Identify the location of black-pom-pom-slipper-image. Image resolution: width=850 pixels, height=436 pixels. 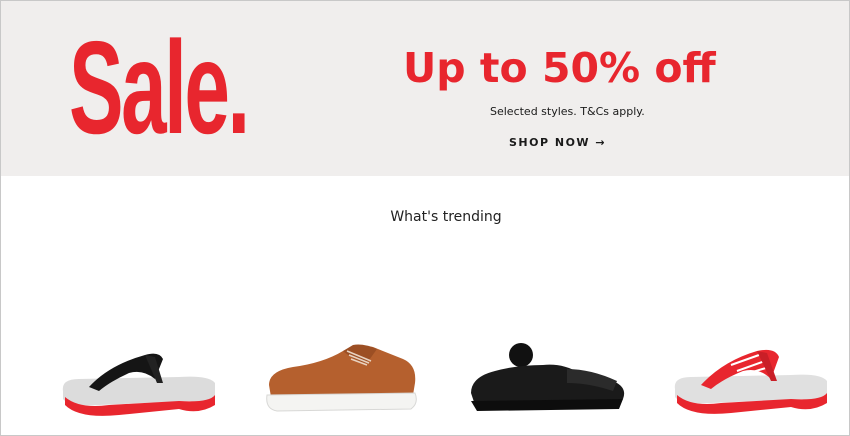
(548, 377).